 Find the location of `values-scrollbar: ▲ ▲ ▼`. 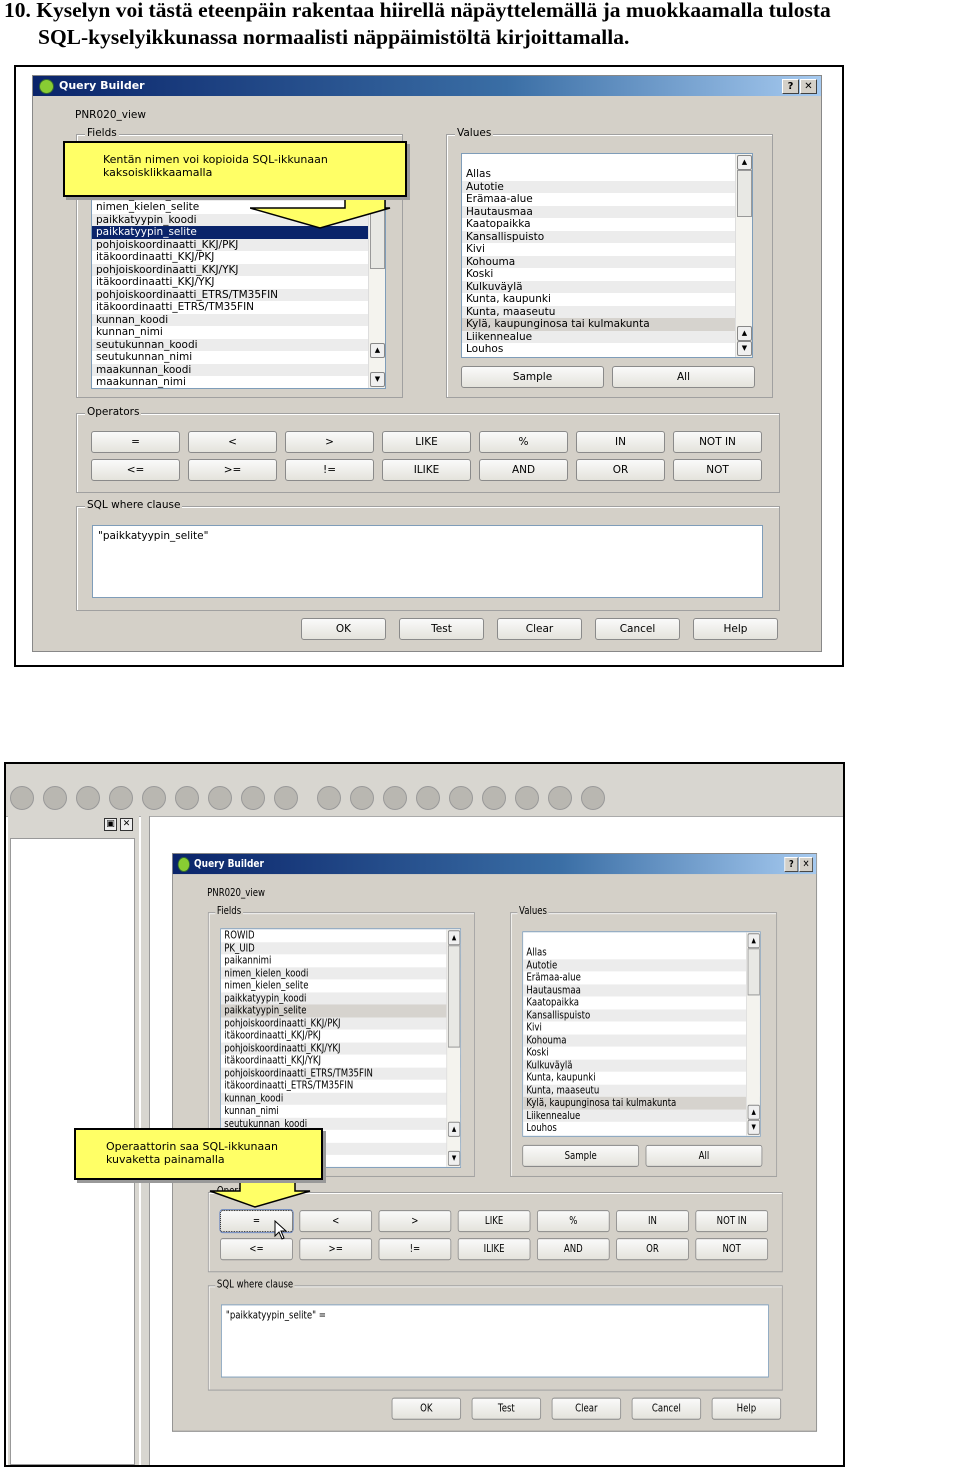

values-scrollbar: ▲ ▲ ▼ is located at coordinates (743, 255).